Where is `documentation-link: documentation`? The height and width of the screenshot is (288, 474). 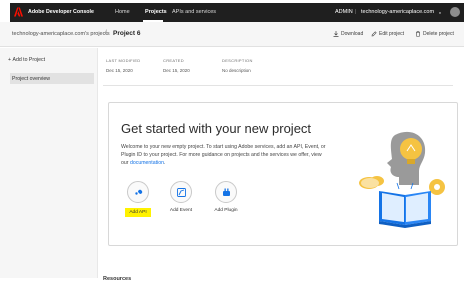
documentation-link: documentation is located at coordinates (147, 163).